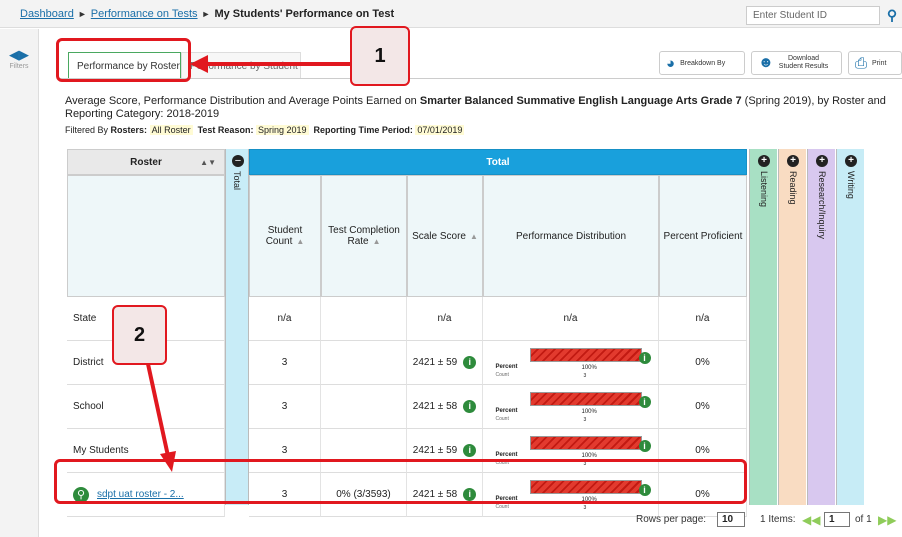  I want to click on scale-score-cell: n/a, so click(445, 319).